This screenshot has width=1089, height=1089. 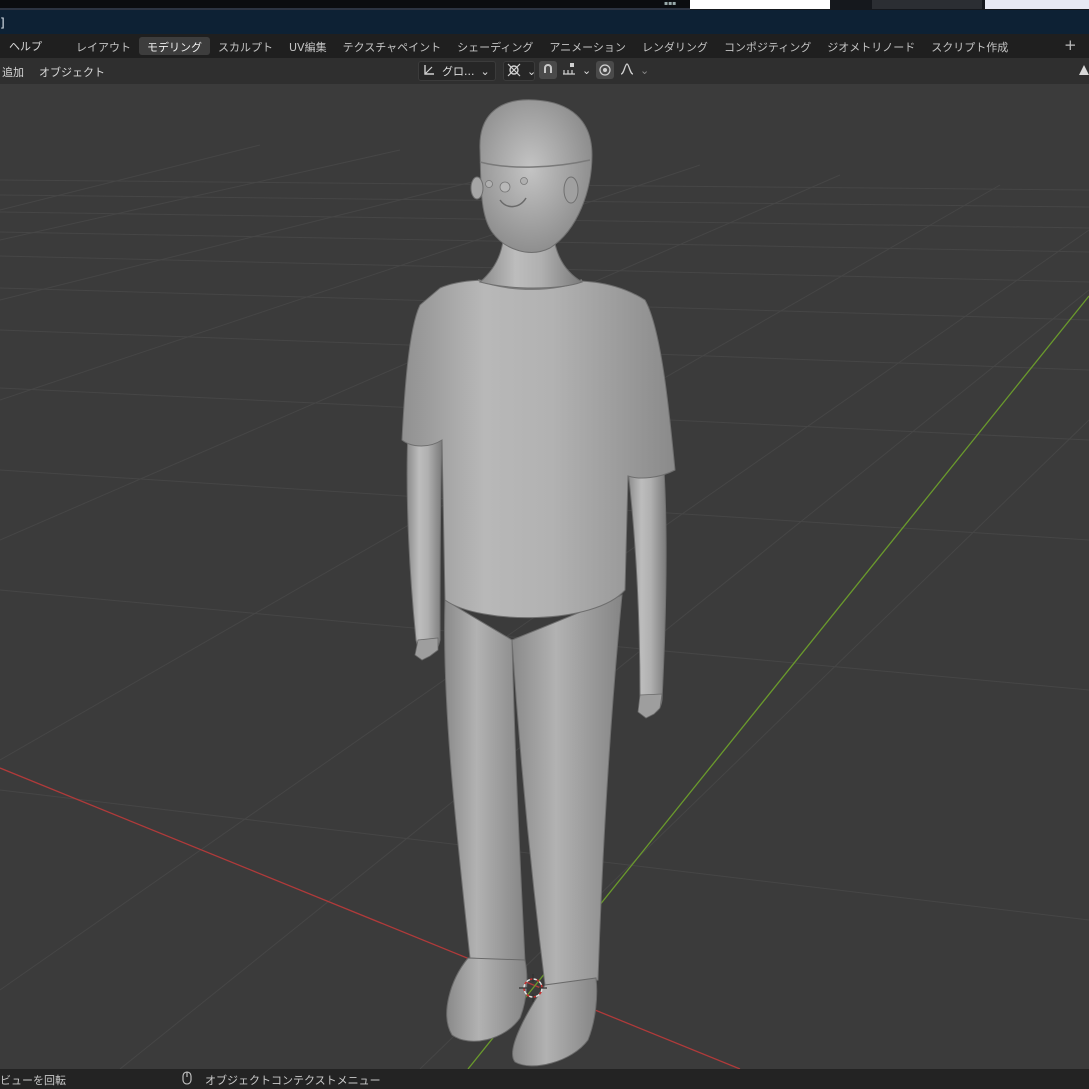 I want to click on status-bar: ビューを回転 オブジェクトコンテクストメニュー, so click(x=544, y=1079).